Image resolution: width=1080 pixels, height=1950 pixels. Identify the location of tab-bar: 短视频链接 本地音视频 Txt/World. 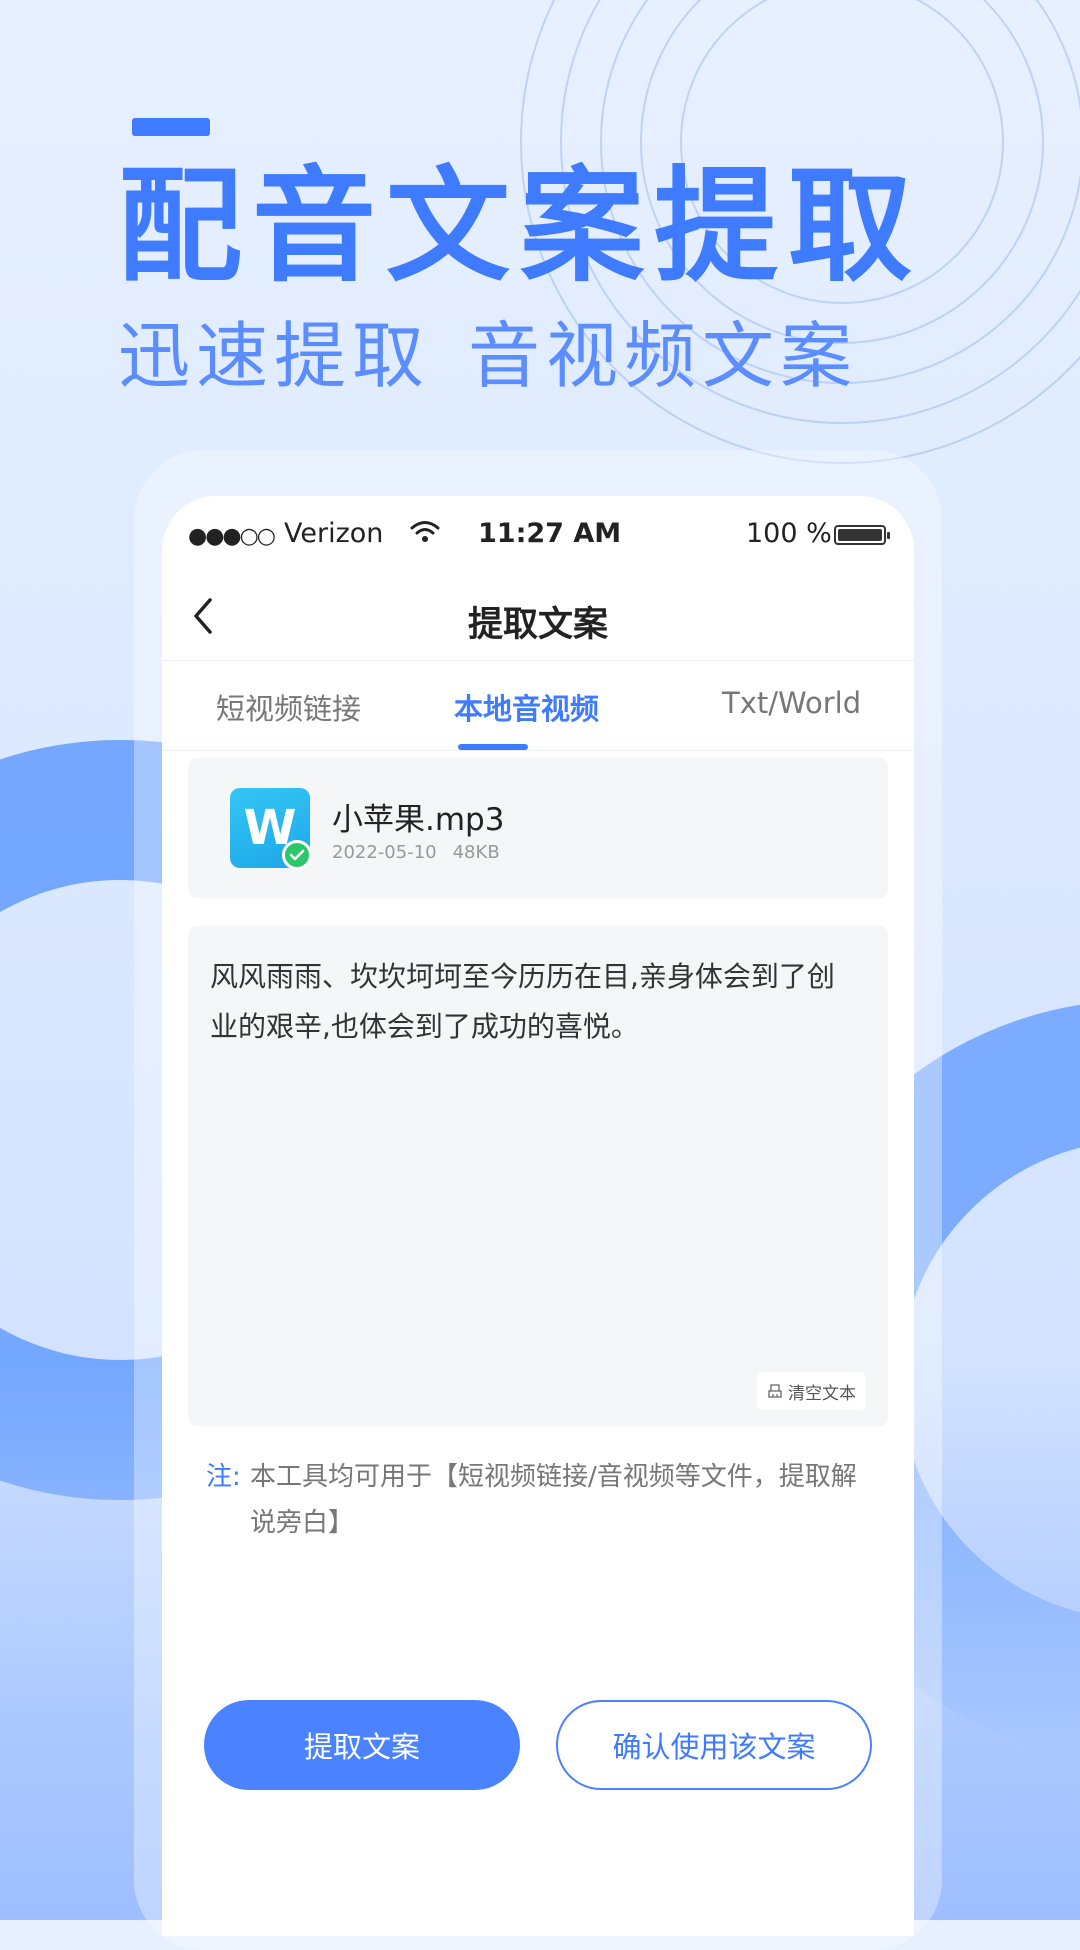
(538, 705).